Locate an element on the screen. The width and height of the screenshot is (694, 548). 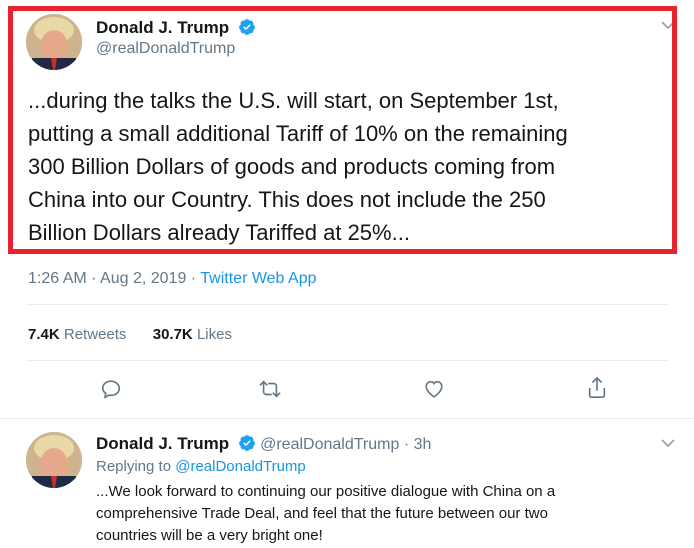
tweet-source-link: Twitter Web App is located at coordinates (258, 278).